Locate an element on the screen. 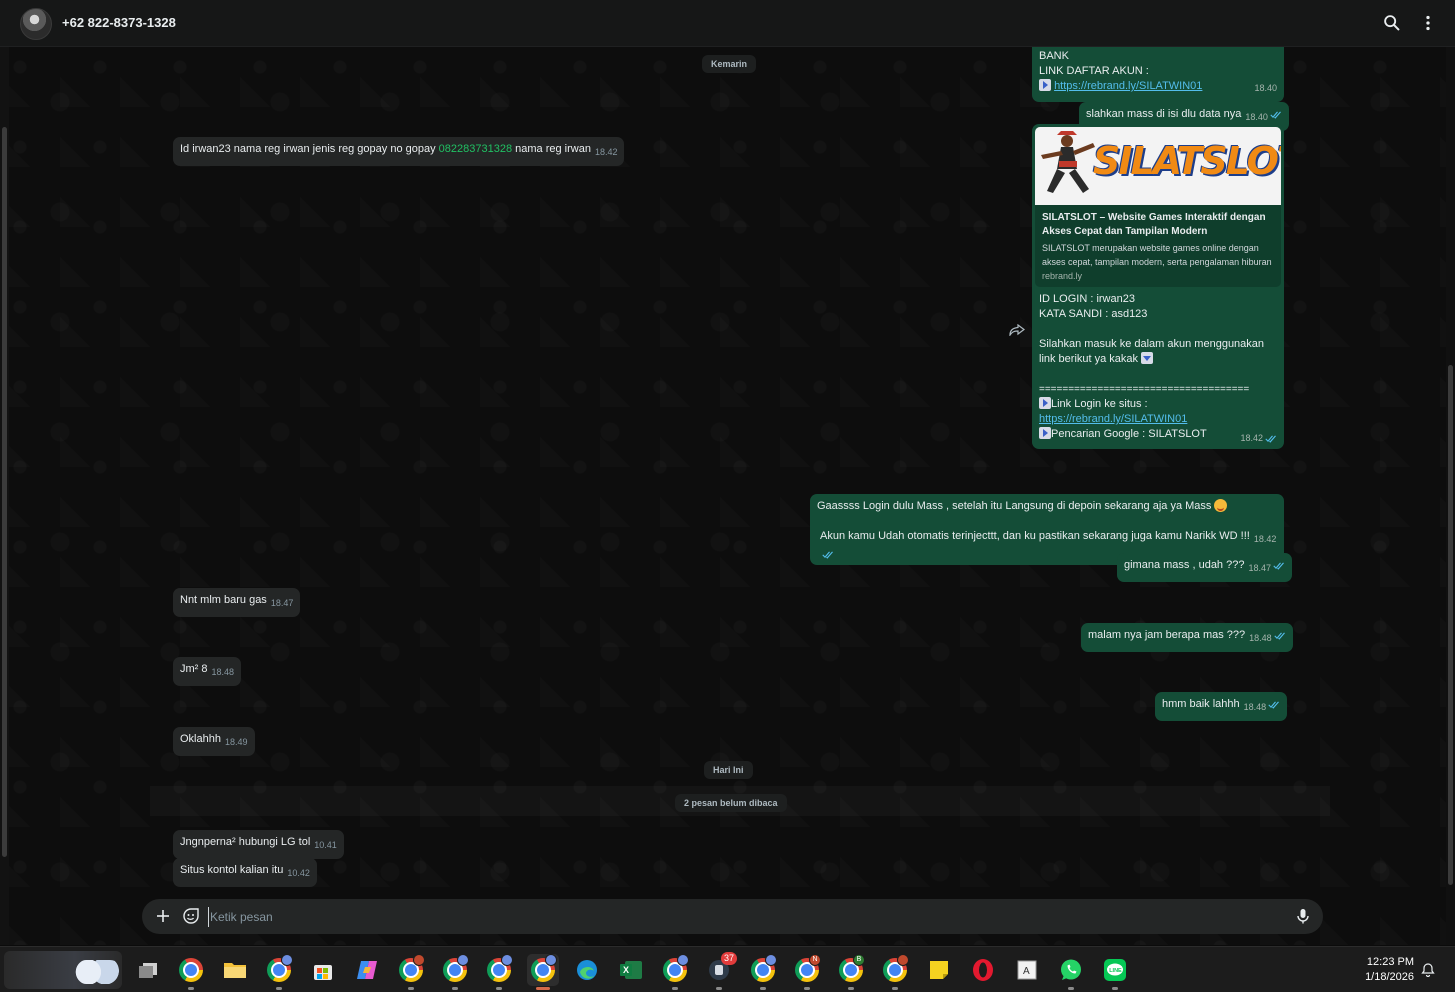 Image resolution: width=1455 pixels, height=992 pixels. message-bubble-out: gimana mass , udah ??? 18.47 is located at coordinates (1204, 567).